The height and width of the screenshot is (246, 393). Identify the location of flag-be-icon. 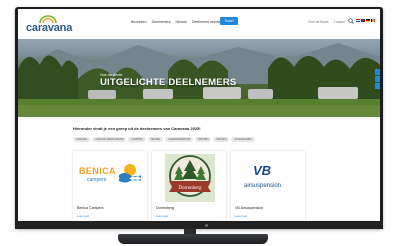
(373, 20).